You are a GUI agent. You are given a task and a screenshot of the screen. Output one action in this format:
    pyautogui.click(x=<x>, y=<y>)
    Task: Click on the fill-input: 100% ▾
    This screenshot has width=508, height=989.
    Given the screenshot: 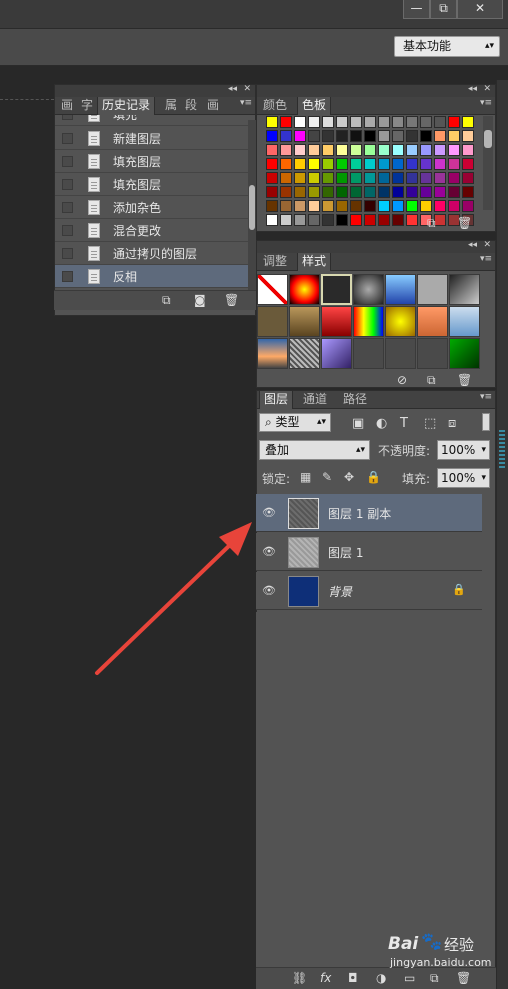 What is the action you would take?
    pyautogui.click(x=463, y=478)
    